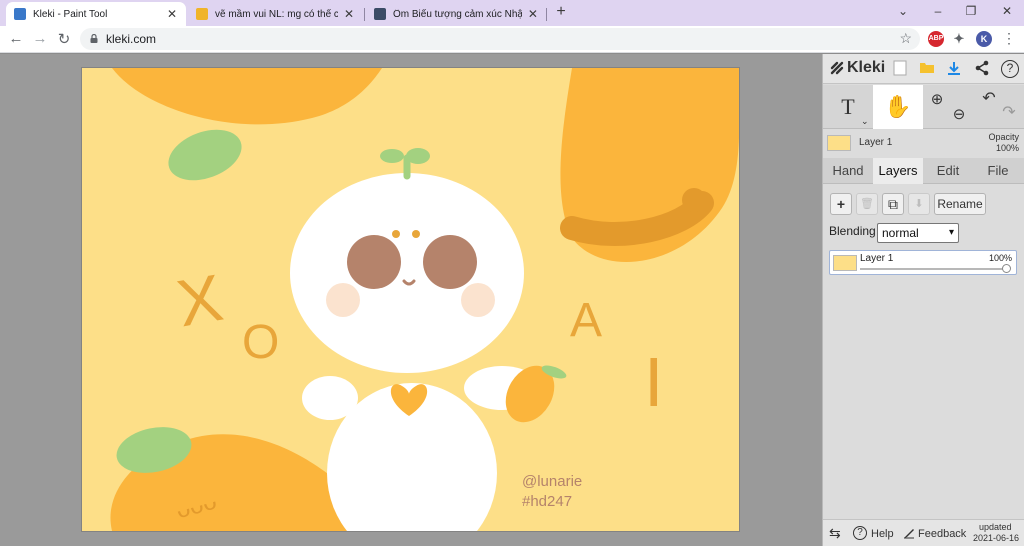 This screenshot has width=1024, height=546. Describe the element at coordinates (64, 39) in the screenshot. I see `reload-button: ↻` at that location.